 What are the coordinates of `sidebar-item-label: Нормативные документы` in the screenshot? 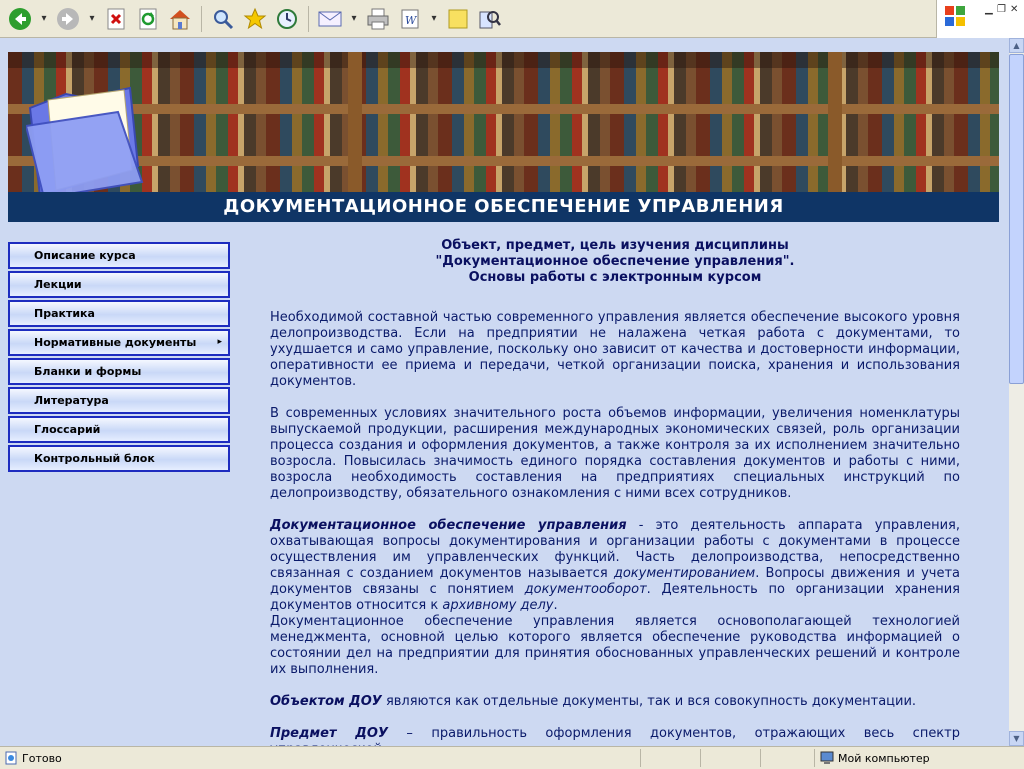 It's located at (115, 342).